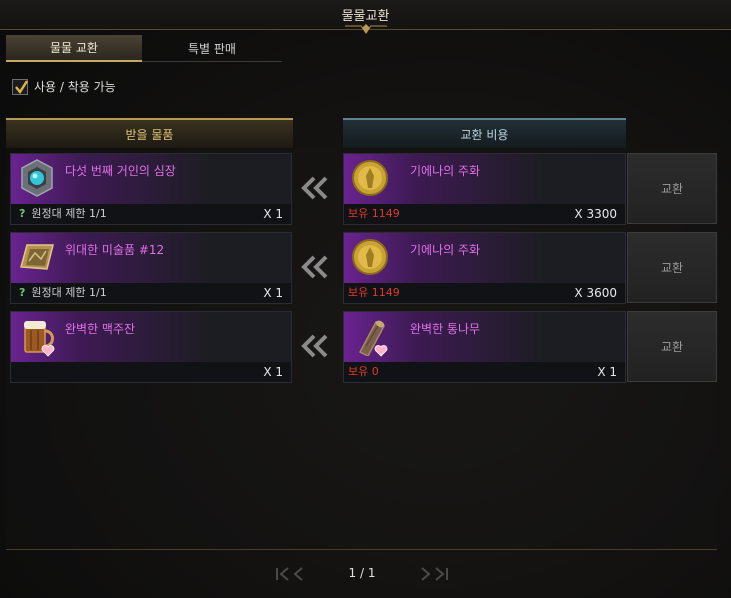 The height and width of the screenshot is (598, 731). Describe the element at coordinates (365, 17) in the screenshot. I see `title-bar: 물물교환` at that location.